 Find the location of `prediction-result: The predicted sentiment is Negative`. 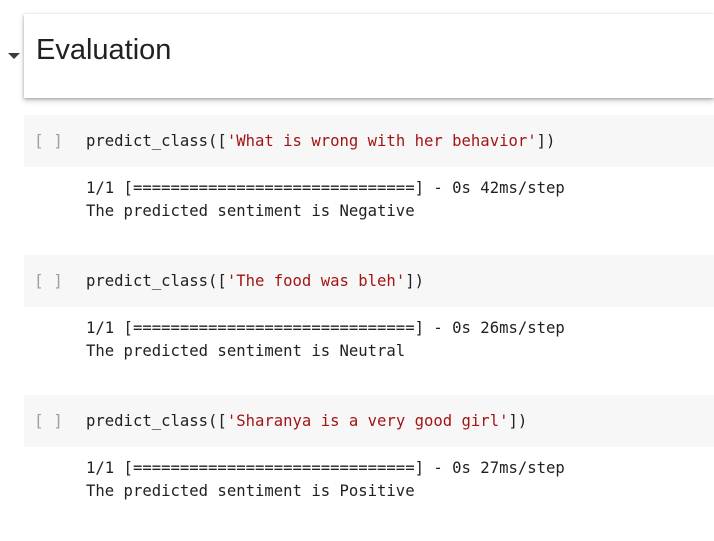

prediction-result: The predicted sentiment is Negative is located at coordinates (250, 211).